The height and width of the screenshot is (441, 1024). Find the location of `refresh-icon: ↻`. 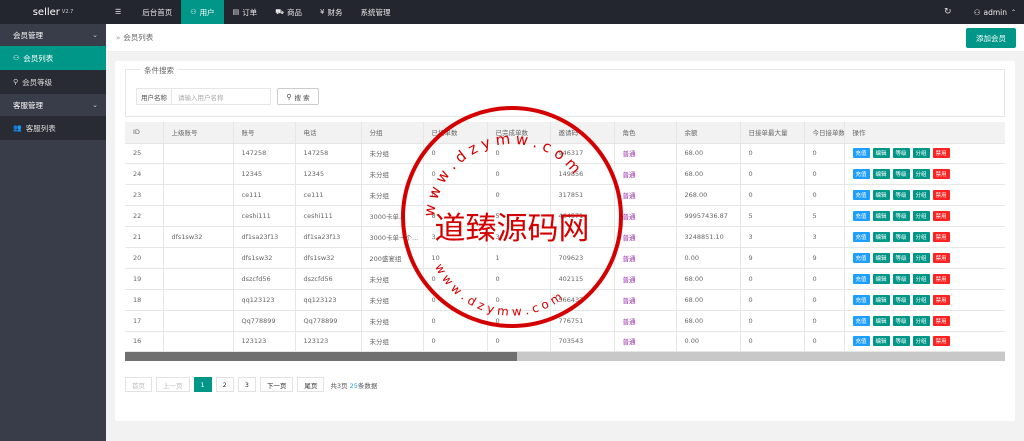

refresh-icon: ↻ is located at coordinates (948, 12).